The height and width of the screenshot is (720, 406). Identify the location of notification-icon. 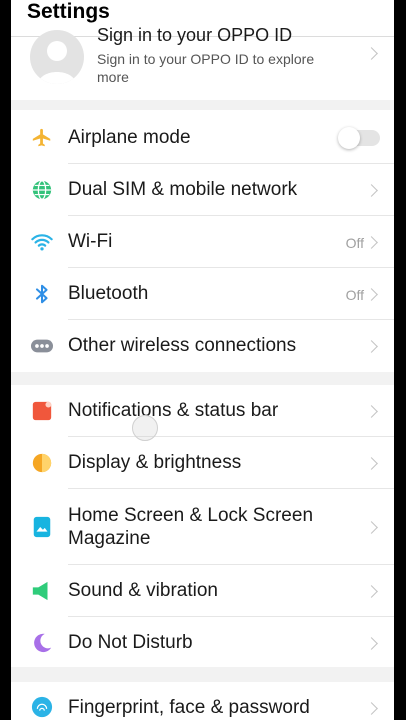
(42, 411).